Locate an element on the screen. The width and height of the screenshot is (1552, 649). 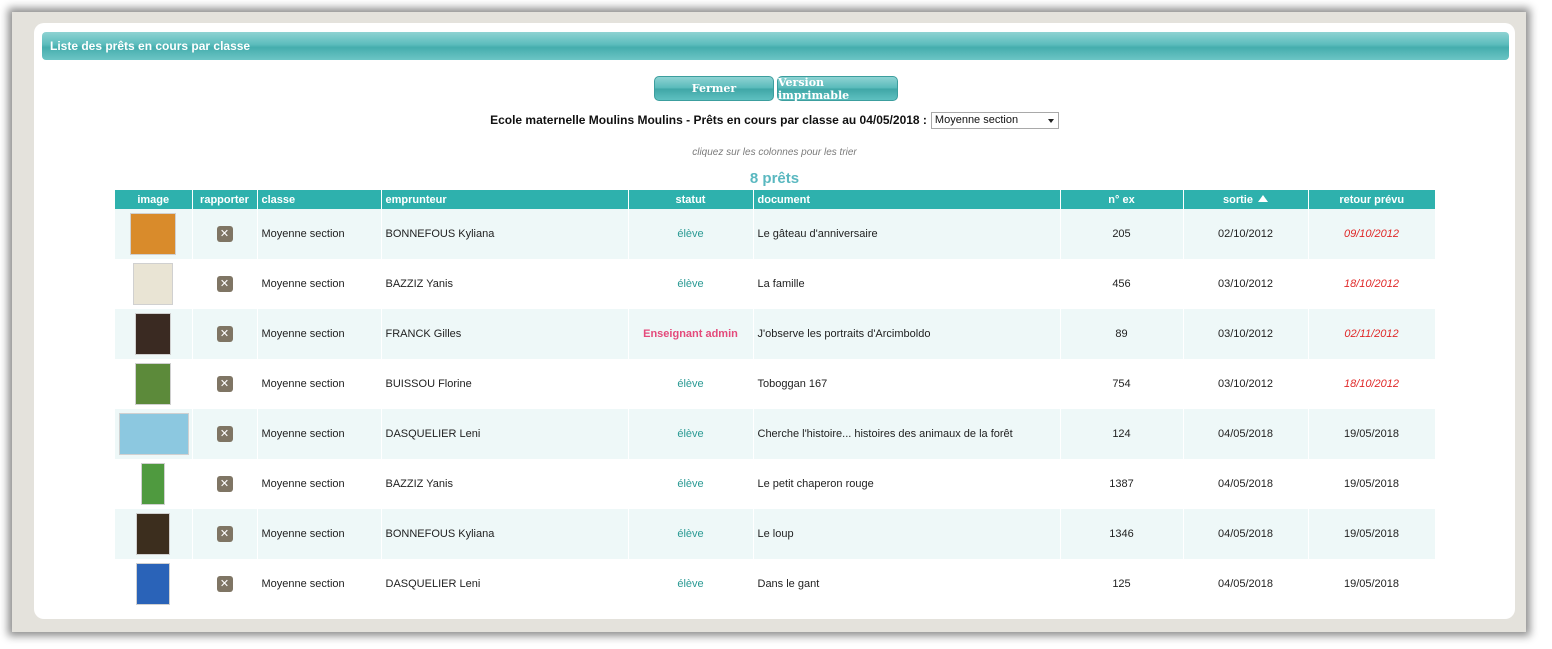
cell-retour: 09/10/2012 is located at coordinates (1372, 234).